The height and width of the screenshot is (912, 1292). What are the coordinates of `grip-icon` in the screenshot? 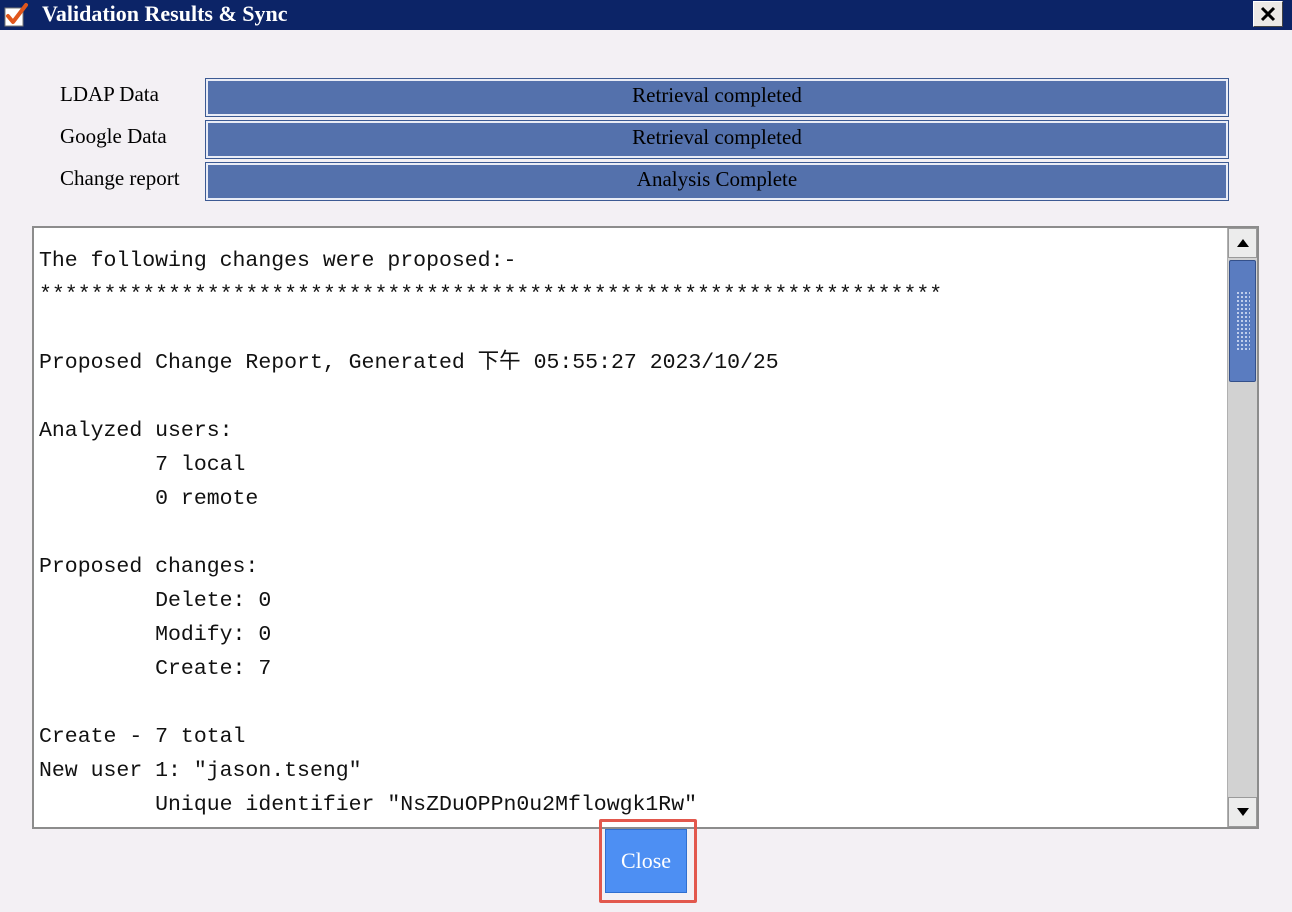 It's located at (1243, 321).